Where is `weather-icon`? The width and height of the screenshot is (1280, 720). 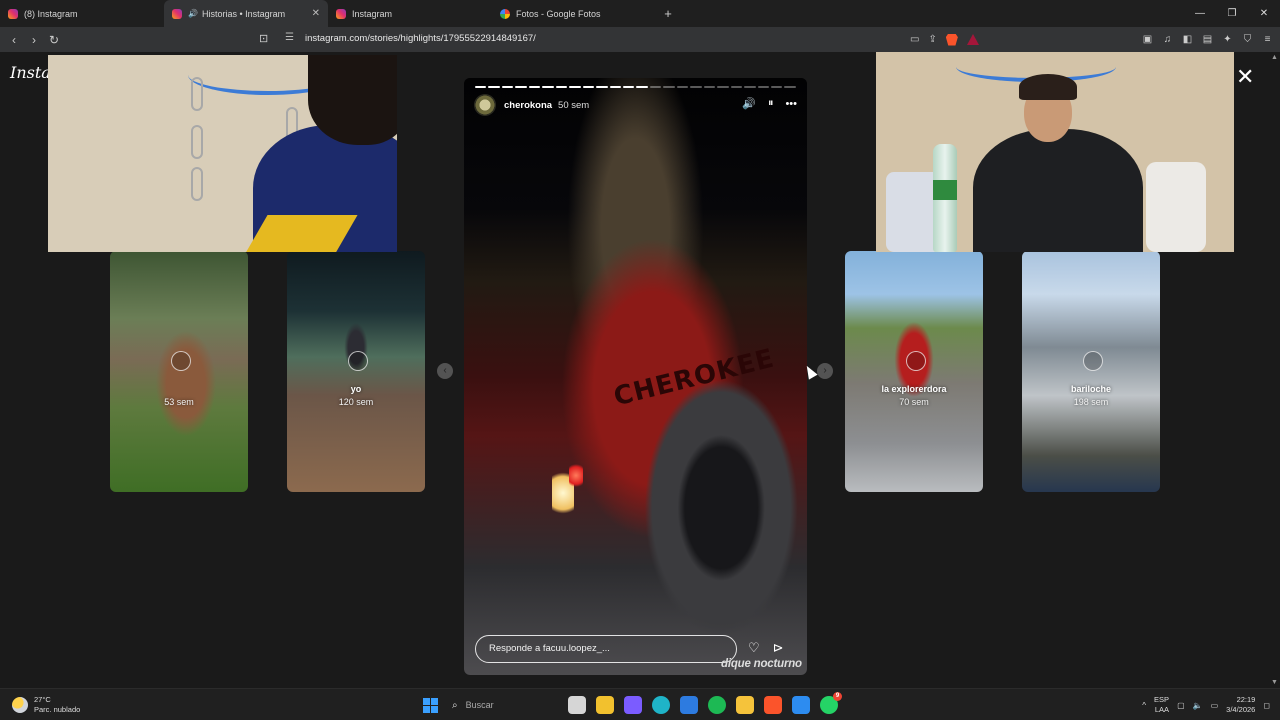 weather-icon is located at coordinates (20, 705).